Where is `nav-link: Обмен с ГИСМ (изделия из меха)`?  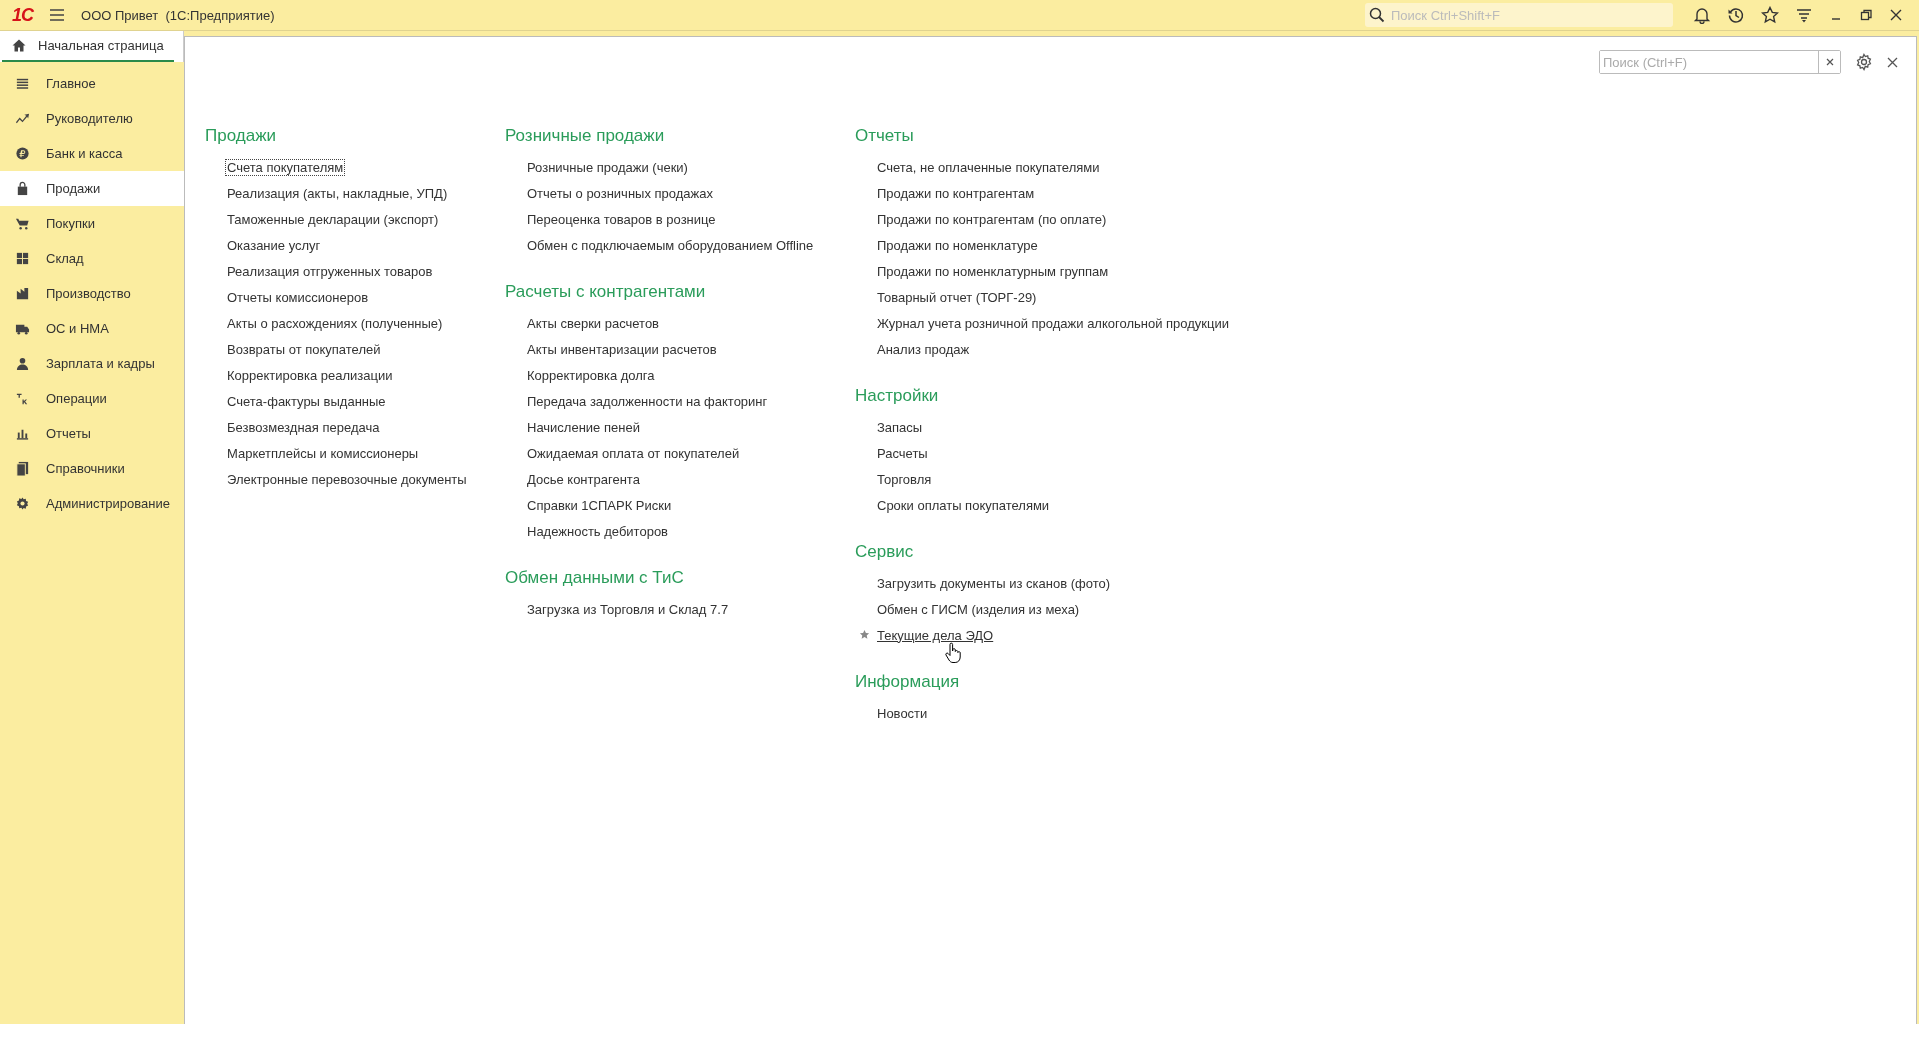 nav-link: Обмен с ГИСМ (изделия из меха) is located at coordinates (978, 609).